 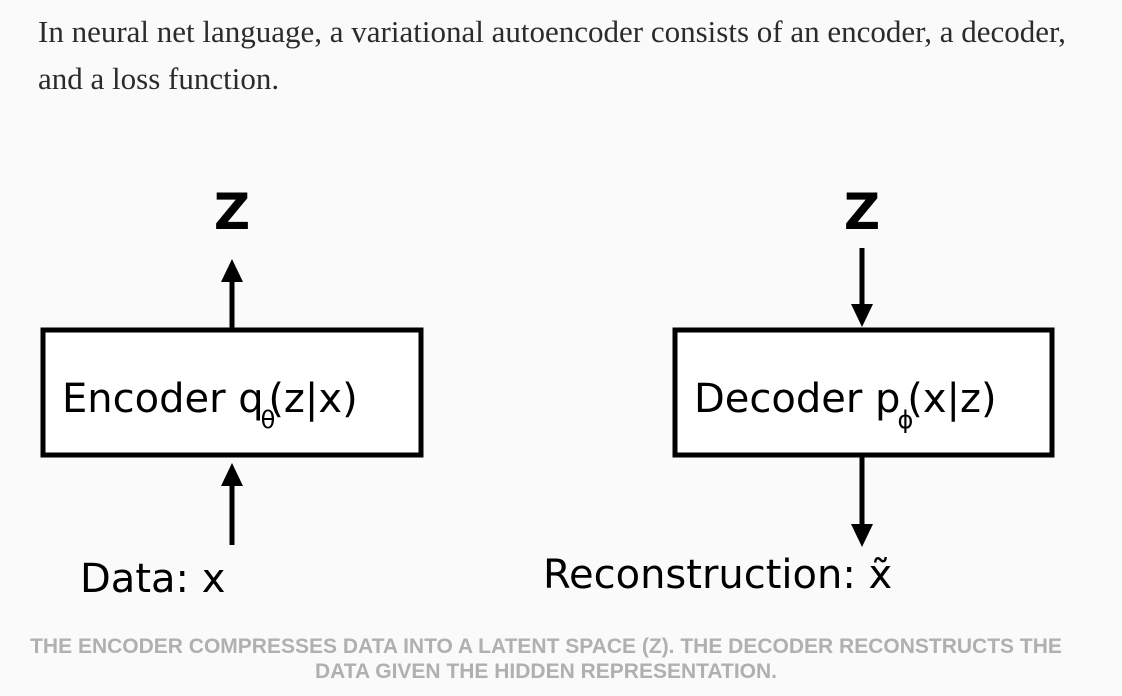 What do you see at coordinates (717, 575) in the screenshot?
I see `decoder-output-label: Reconstruction: x̃` at bounding box center [717, 575].